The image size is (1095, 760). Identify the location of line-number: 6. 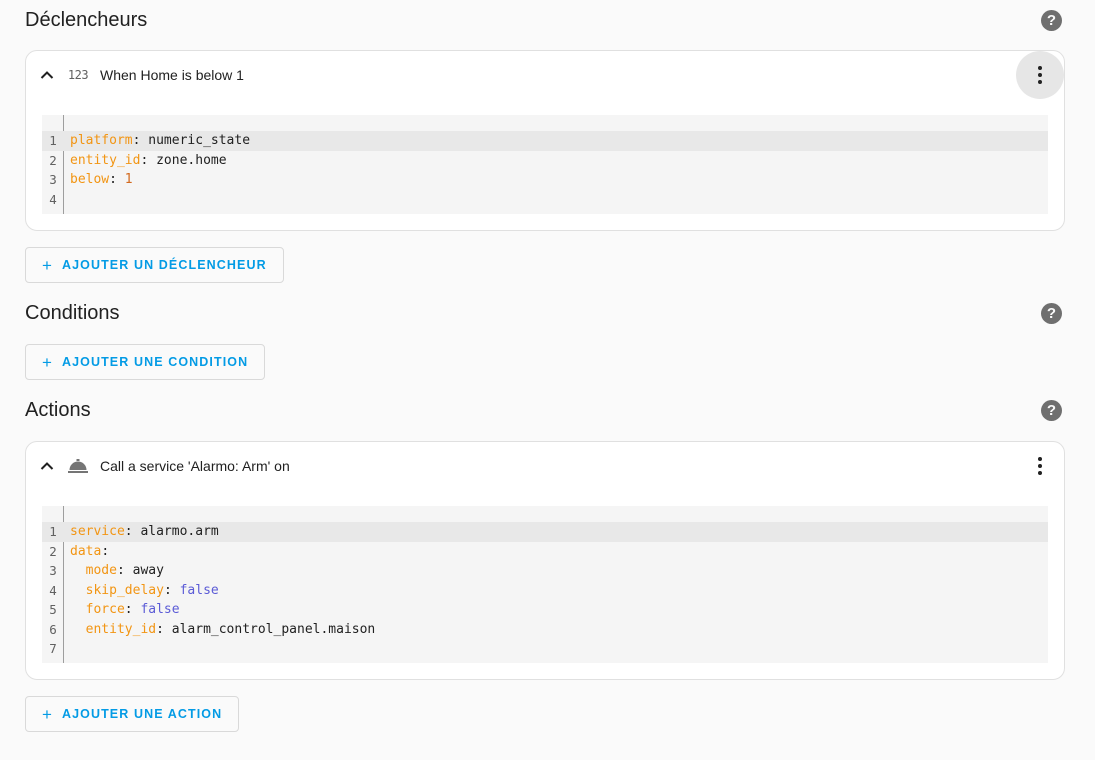
(53, 629).